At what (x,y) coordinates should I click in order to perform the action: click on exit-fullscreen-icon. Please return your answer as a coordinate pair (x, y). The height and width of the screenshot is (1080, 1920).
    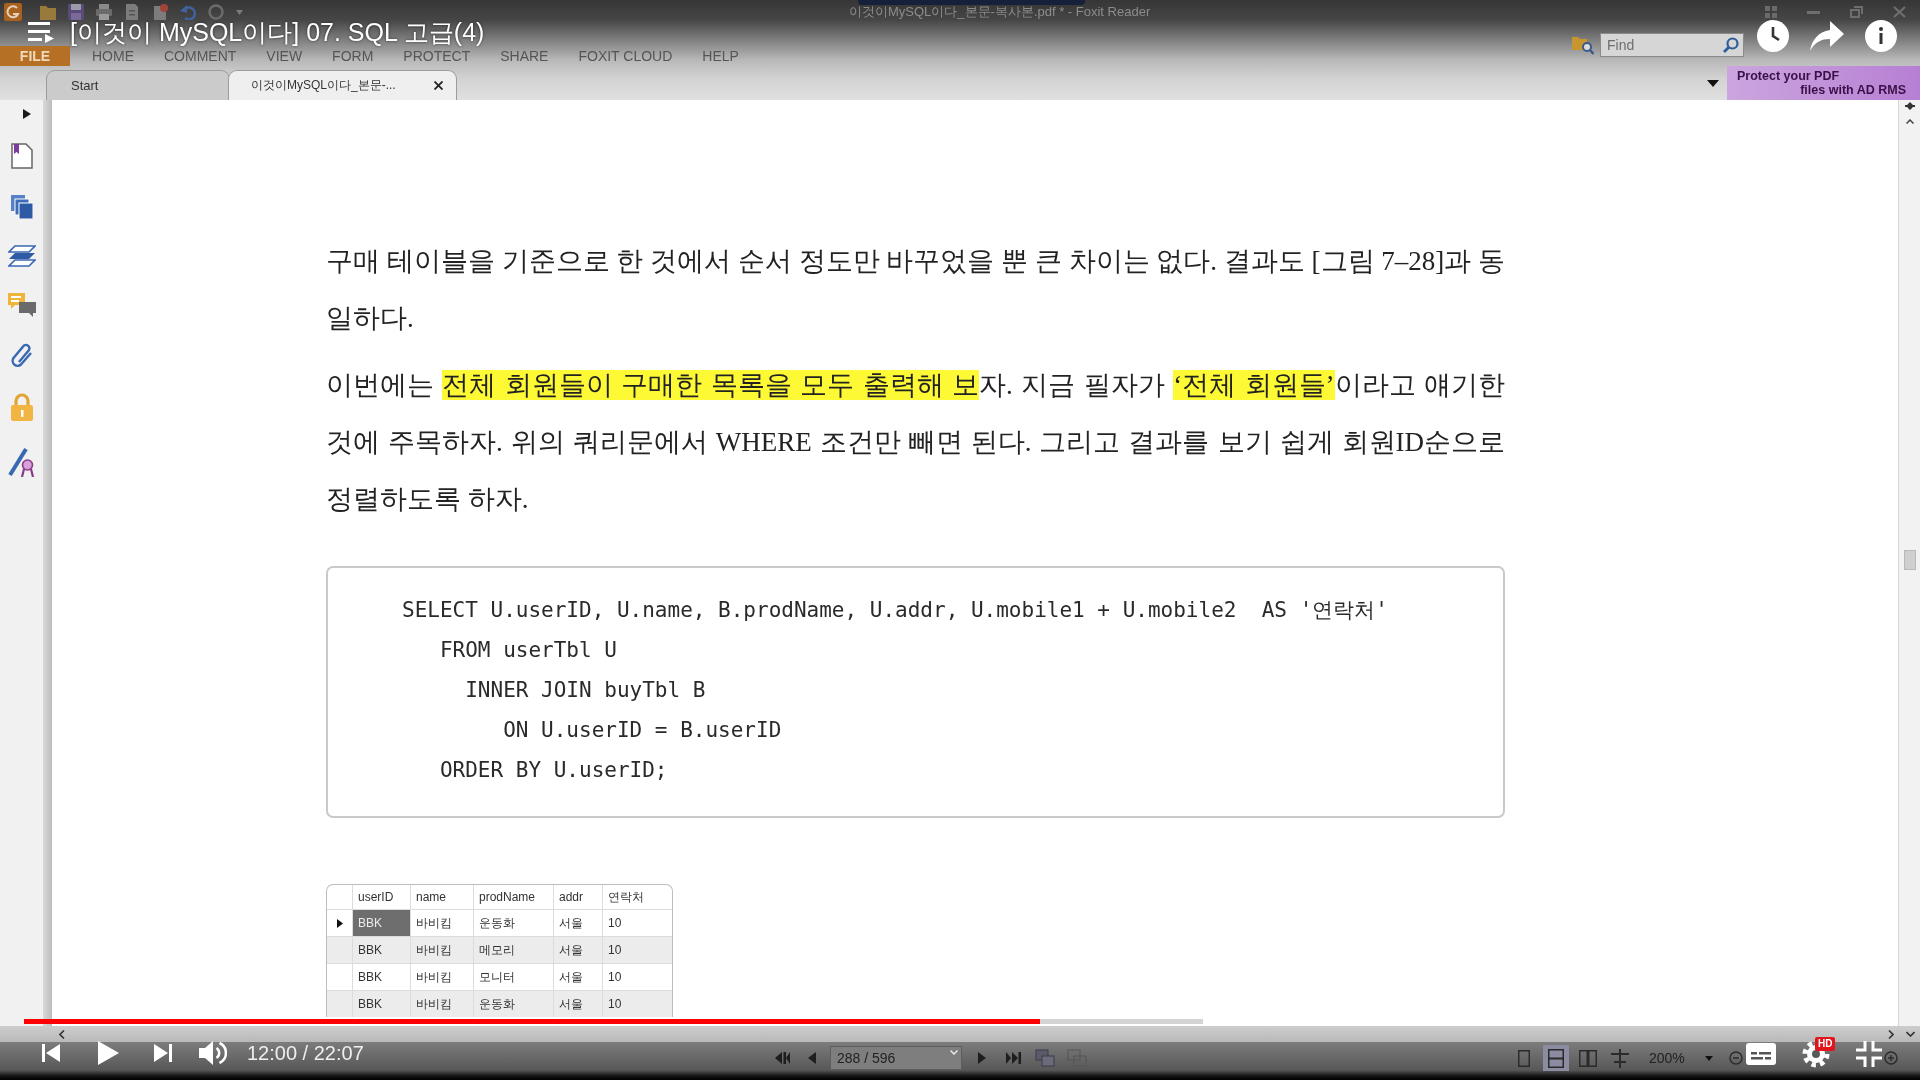
    Looking at the image, I should click on (1869, 1054).